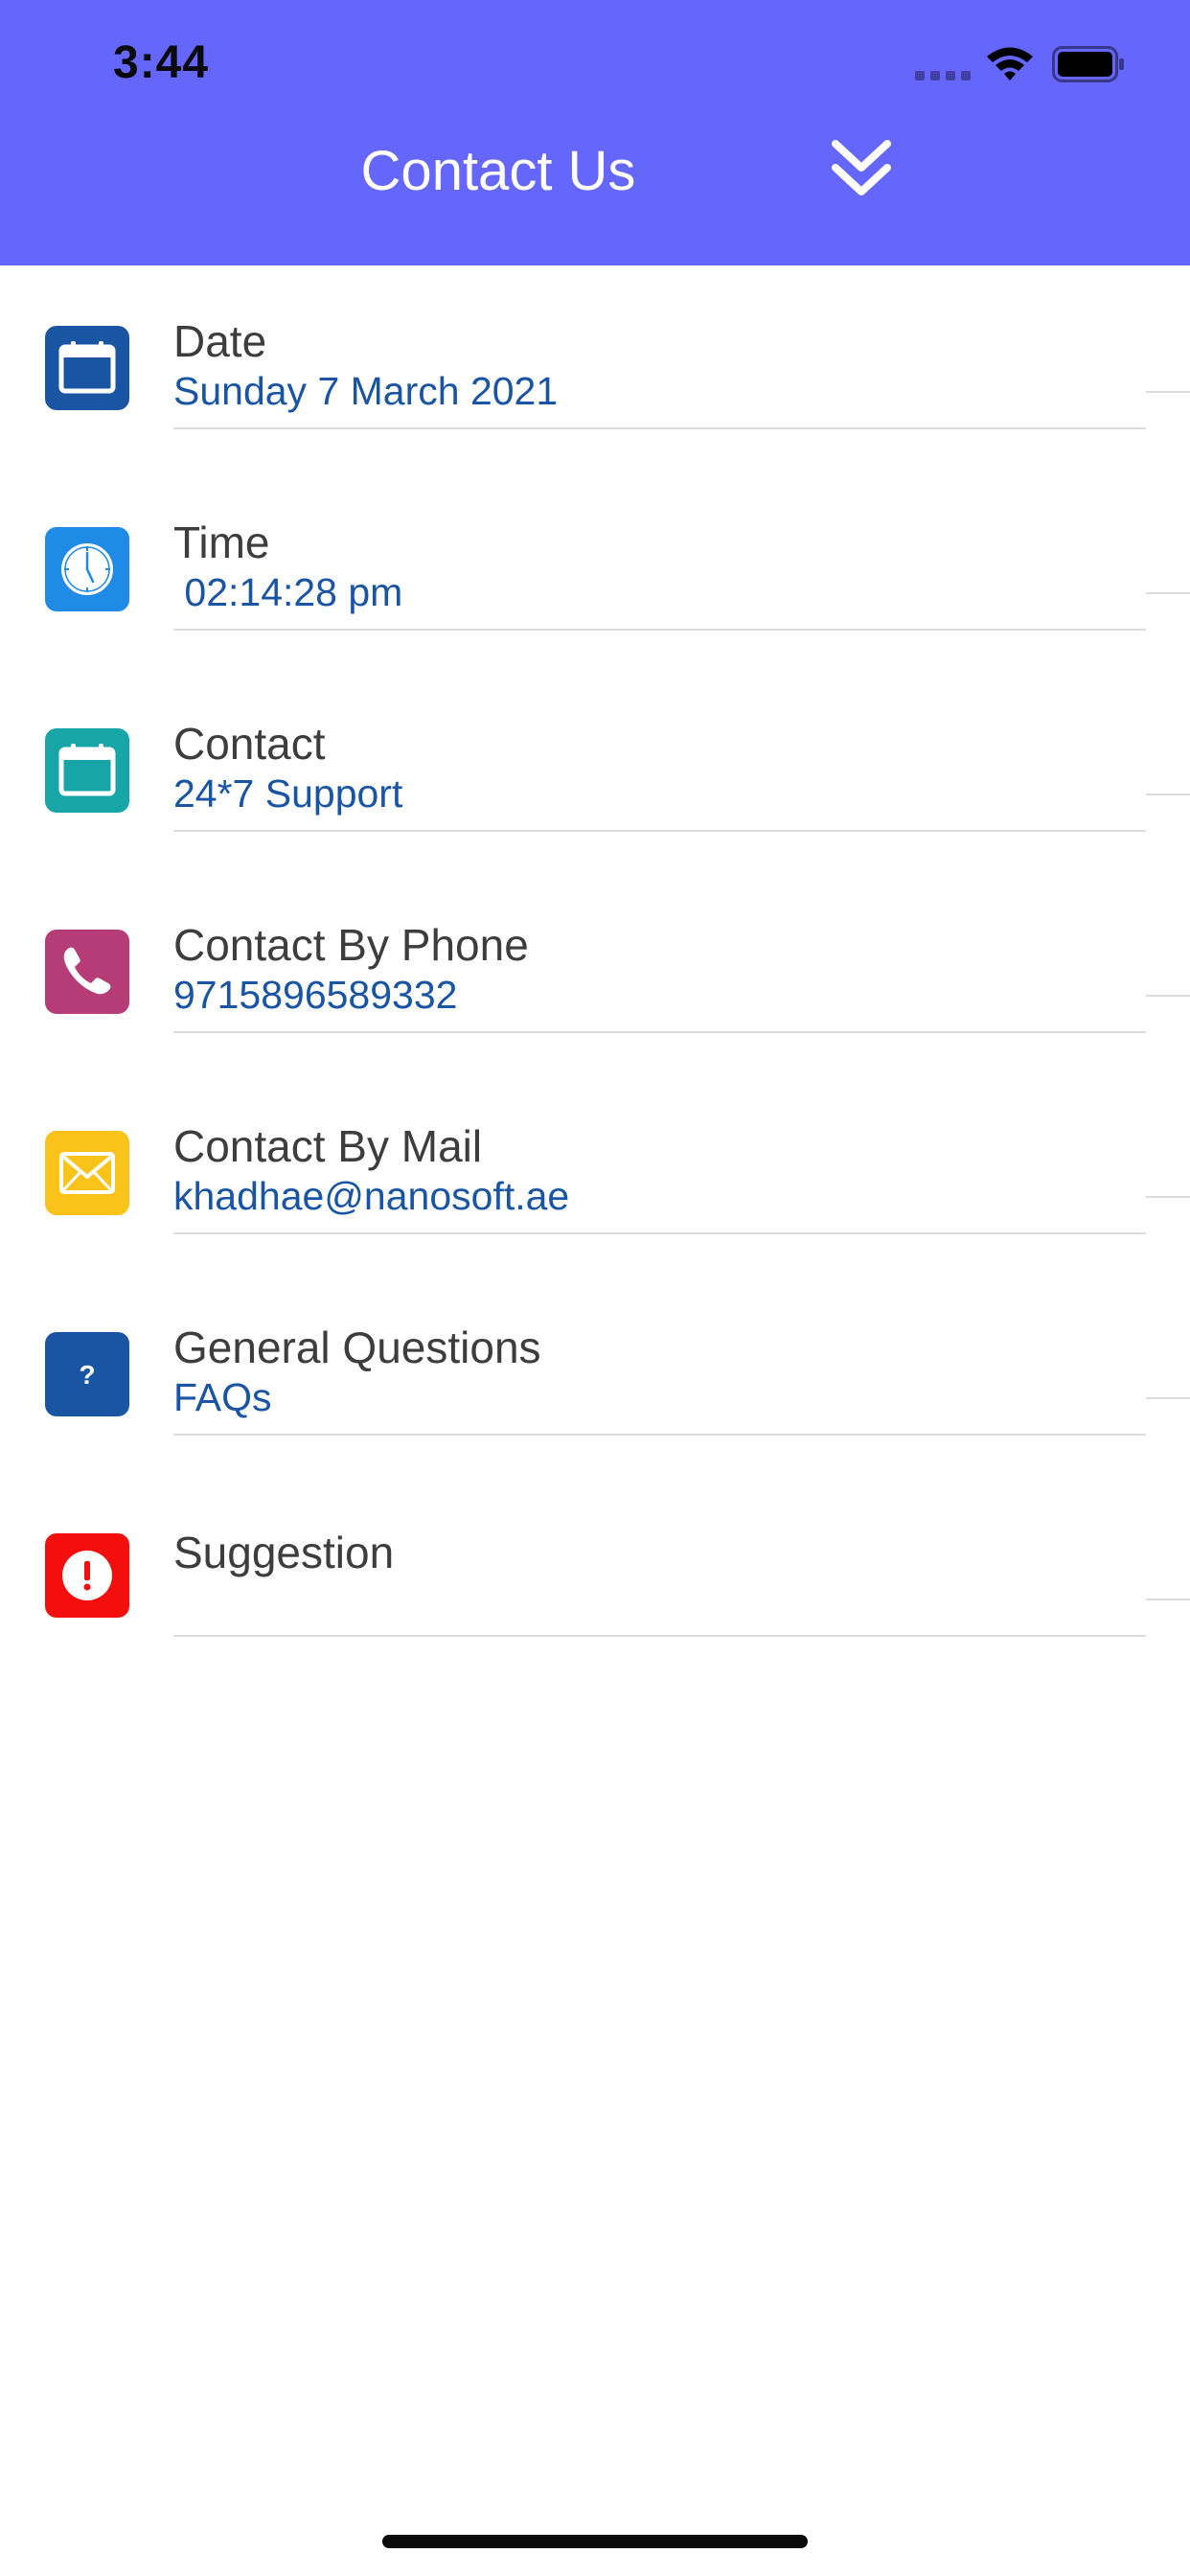  Describe the element at coordinates (250, 744) in the screenshot. I see `row-title: Contact` at that location.